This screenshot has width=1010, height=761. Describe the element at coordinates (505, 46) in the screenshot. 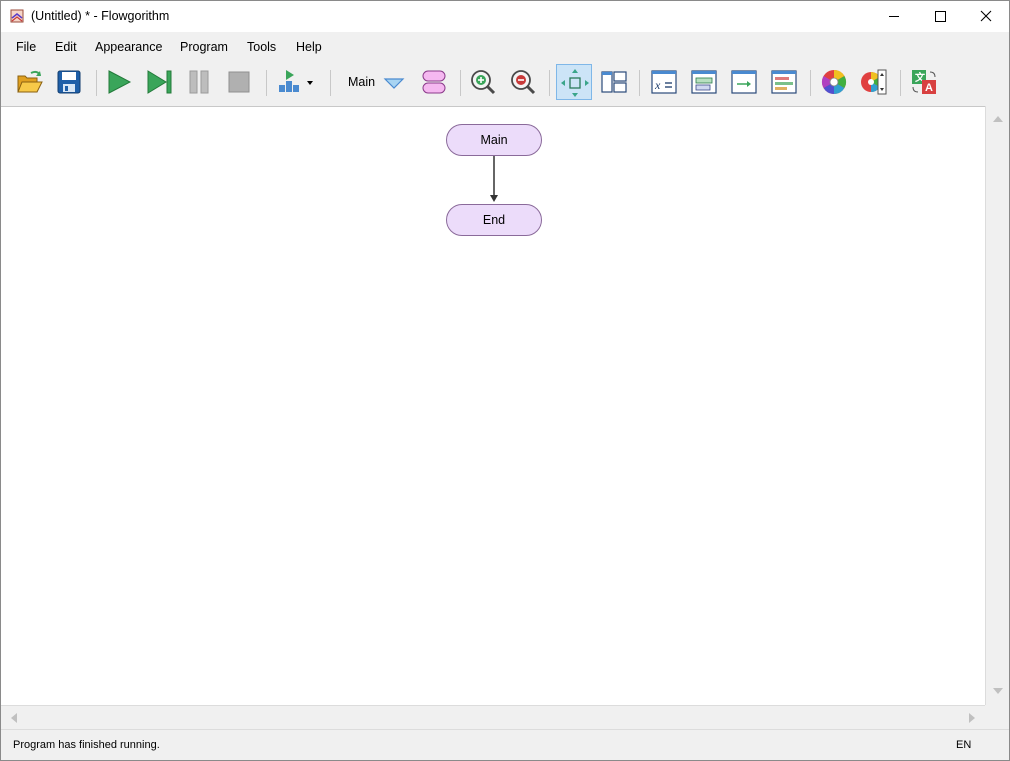

I see `menu-bar: File Edit Appearance Program Tools Help` at that location.